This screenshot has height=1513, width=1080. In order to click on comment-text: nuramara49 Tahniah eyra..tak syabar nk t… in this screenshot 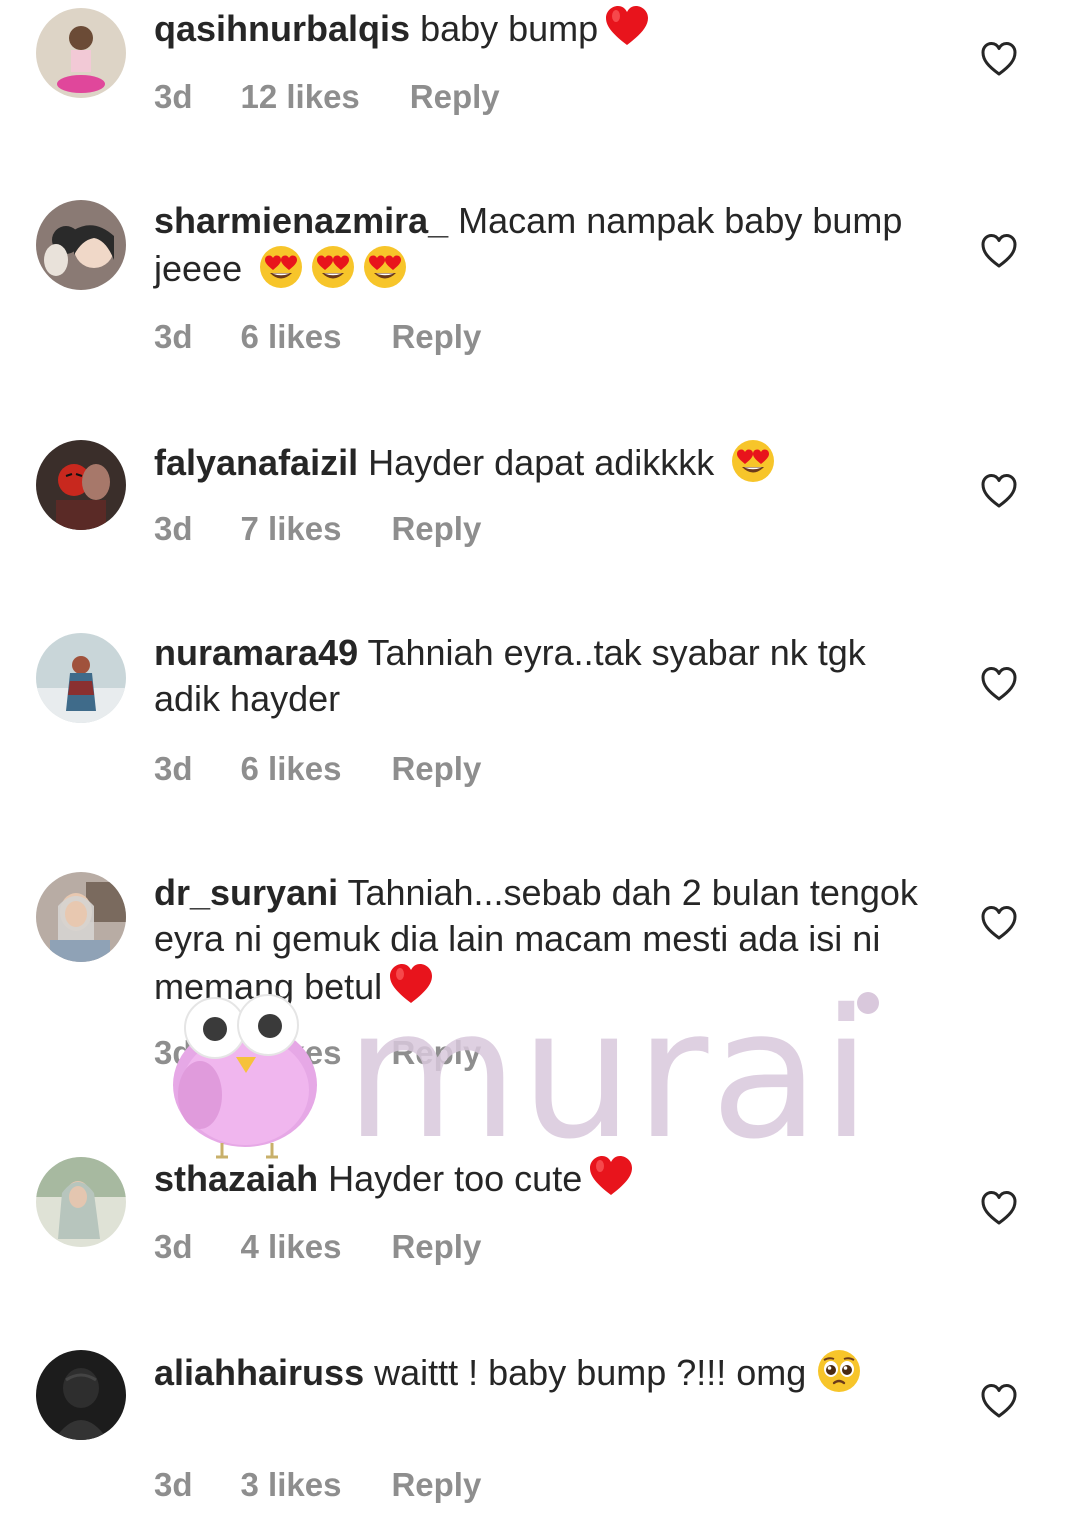, I will do `click(539, 676)`.